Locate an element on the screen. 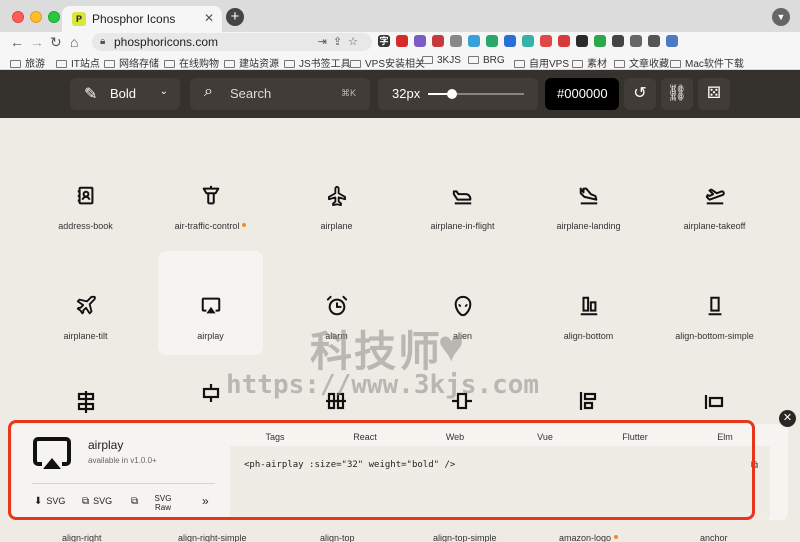  size-slider is located at coordinates (476, 94).